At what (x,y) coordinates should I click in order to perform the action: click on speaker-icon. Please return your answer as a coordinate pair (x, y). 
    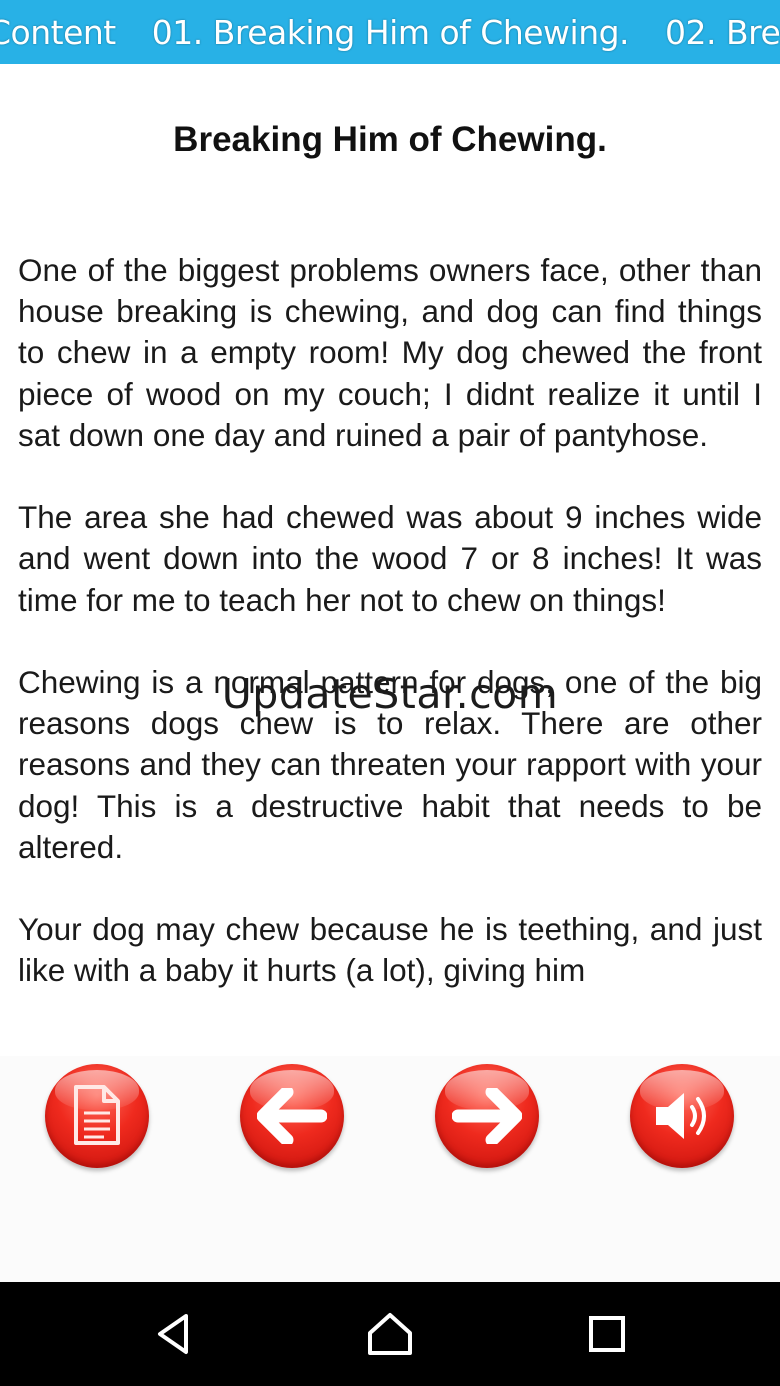
    Looking at the image, I should click on (681, 1116).